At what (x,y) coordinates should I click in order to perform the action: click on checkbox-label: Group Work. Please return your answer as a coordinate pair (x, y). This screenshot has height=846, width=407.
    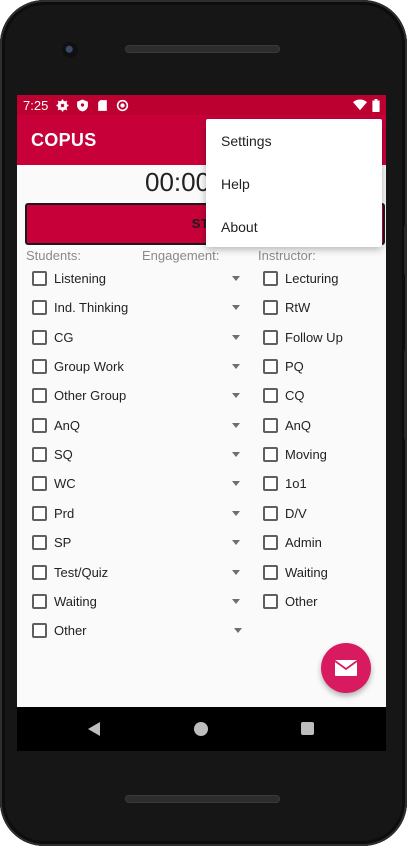
    Looking at the image, I should click on (89, 366).